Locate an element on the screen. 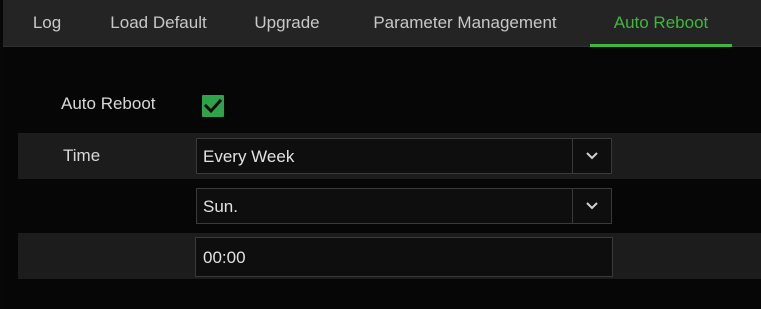 The width and height of the screenshot is (761, 309). frequency-select: Every Week is located at coordinates (404, 156).